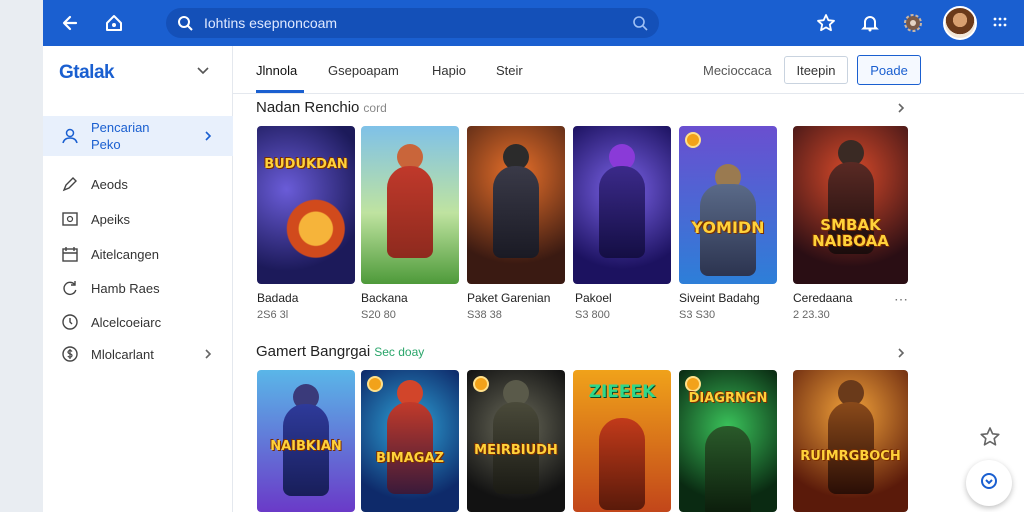 Image resolution: width=1024 pixels, height=512 pixels. I want to click on clock-icon, so click(70, 322).